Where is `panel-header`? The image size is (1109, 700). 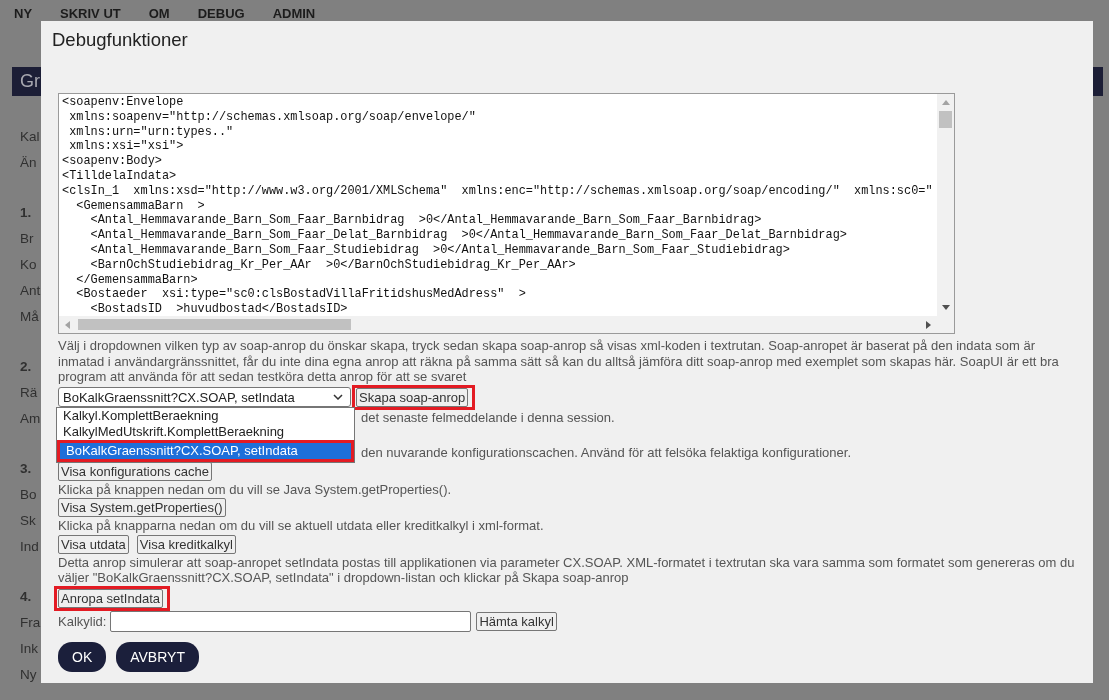
panel-header is located at coordinates (1098, 81).